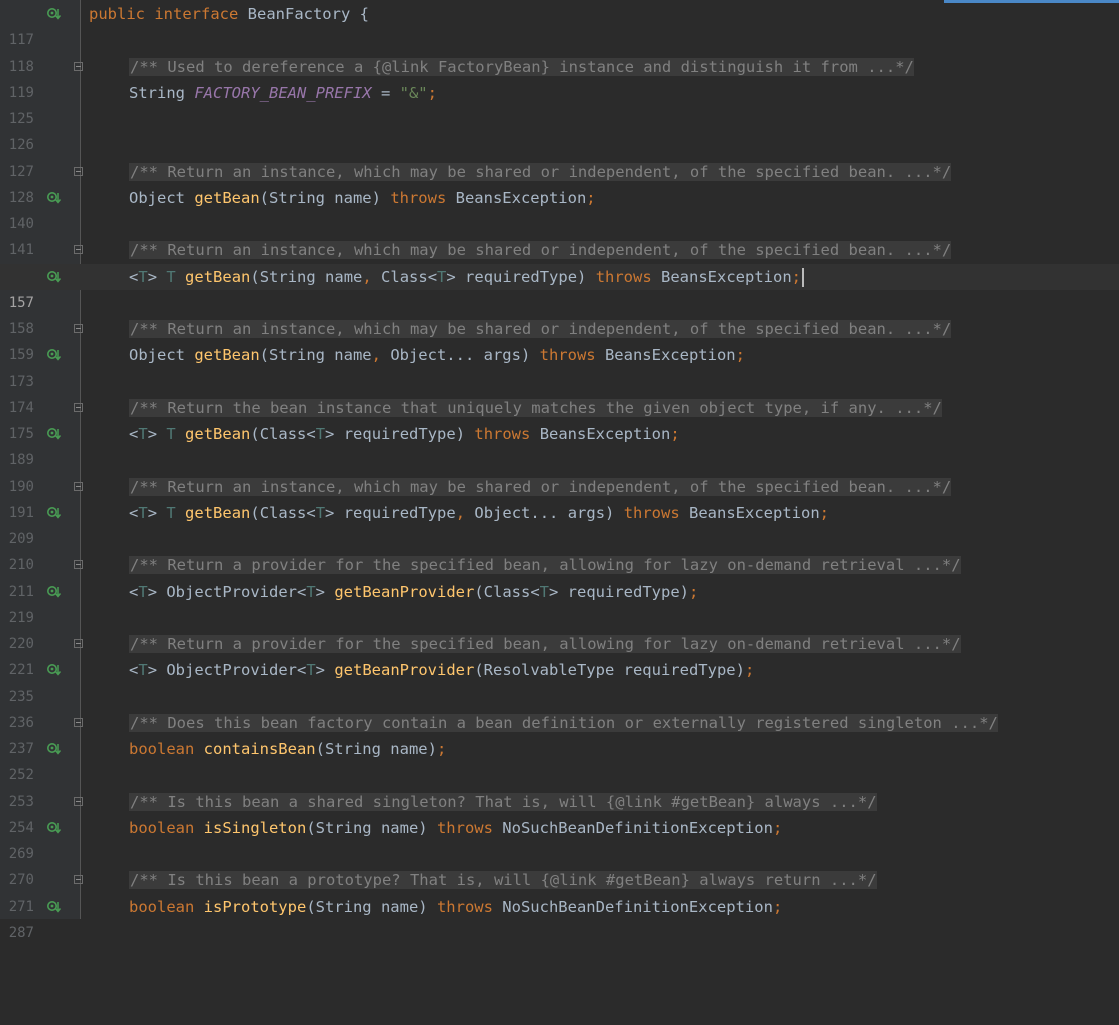  I want to click on code-line: 190, so click(559, 471).